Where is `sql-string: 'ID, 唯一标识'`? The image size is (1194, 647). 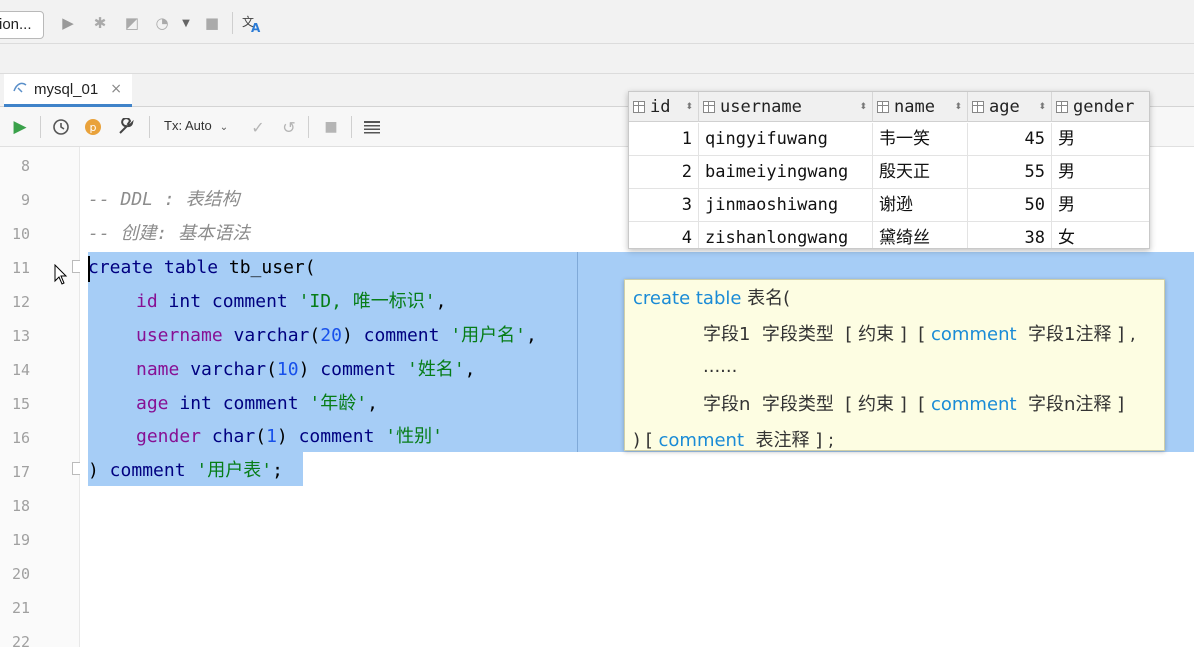 sql-string: 'ID, 唯一标识' is located at coordinates (361, 301).